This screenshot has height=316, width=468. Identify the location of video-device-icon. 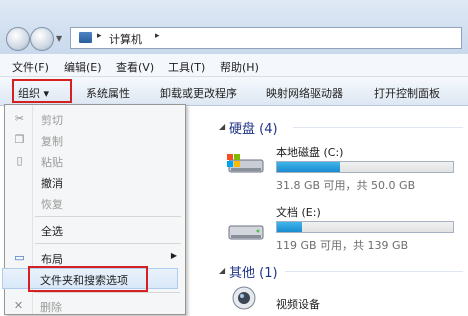
(244, 298).